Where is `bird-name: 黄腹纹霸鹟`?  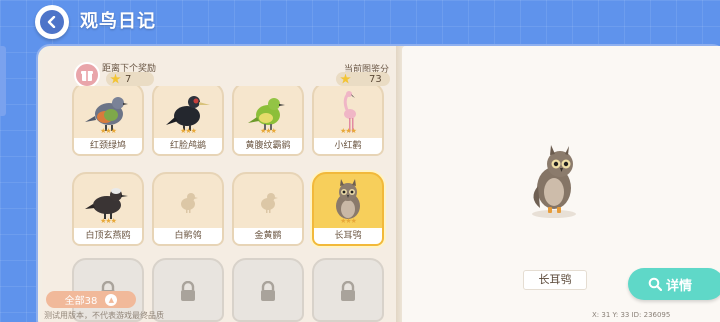 bird-name: 黄腹纹霸鹟 is located at coordinates (268, 146).